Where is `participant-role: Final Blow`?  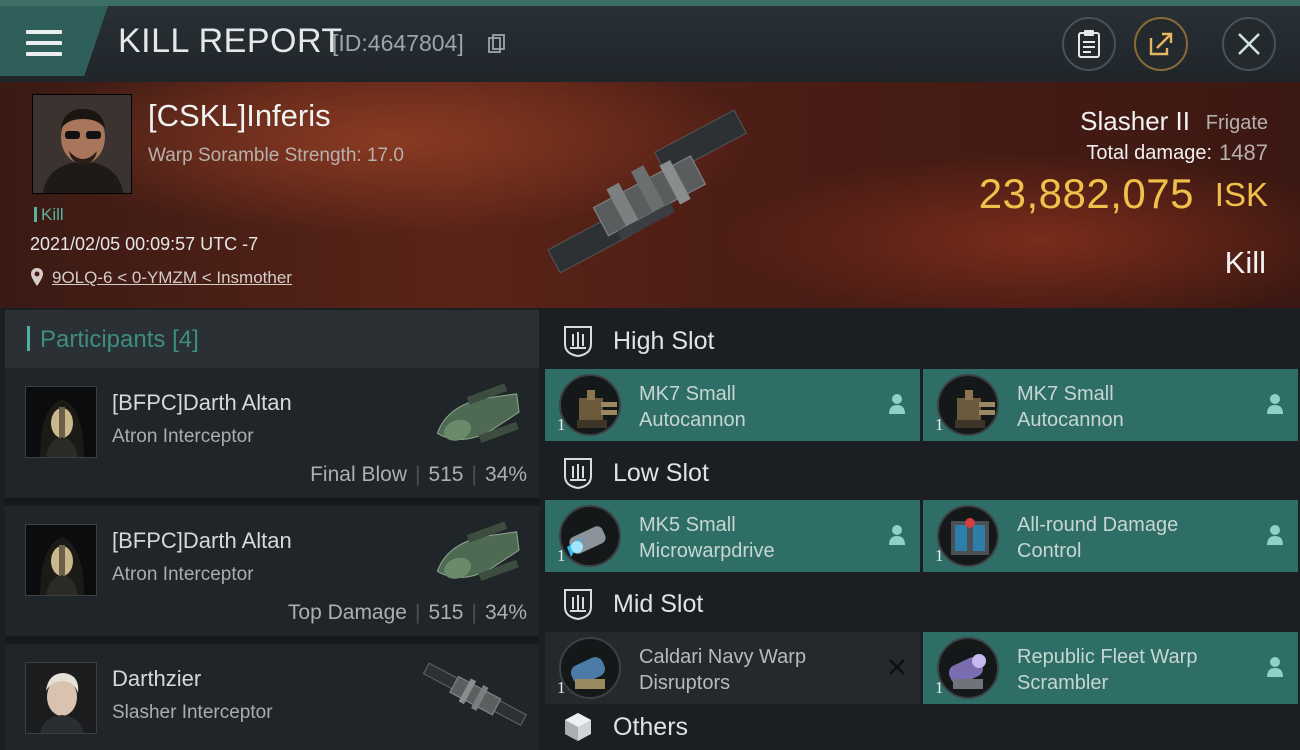 participant-role: Final Blow is located at coordinates (358, 474).